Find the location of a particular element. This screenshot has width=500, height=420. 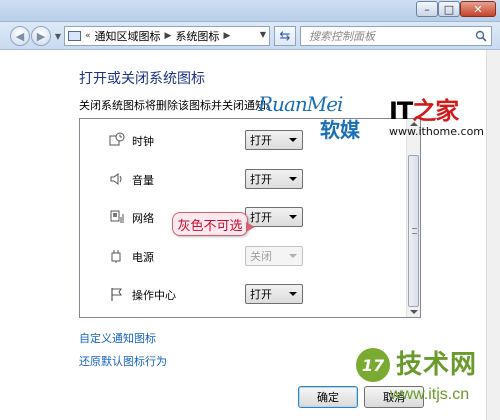

refresh-button: ⇆ is located at coordinates (285, 36).